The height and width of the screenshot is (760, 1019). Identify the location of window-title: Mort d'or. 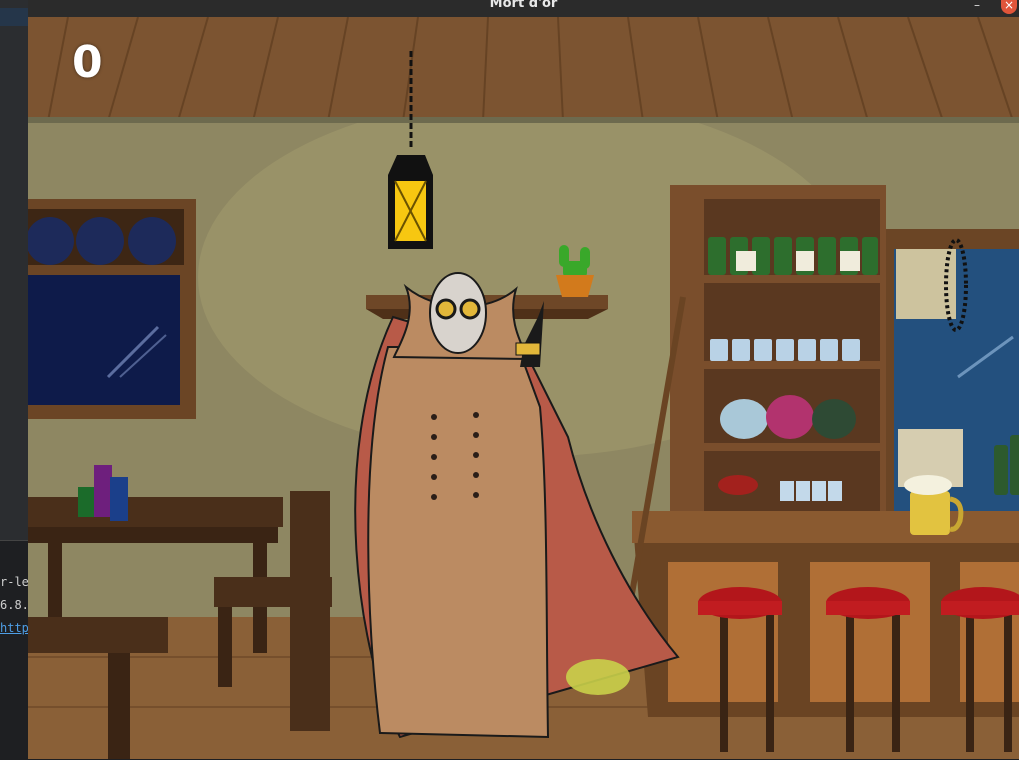
(523, 5).